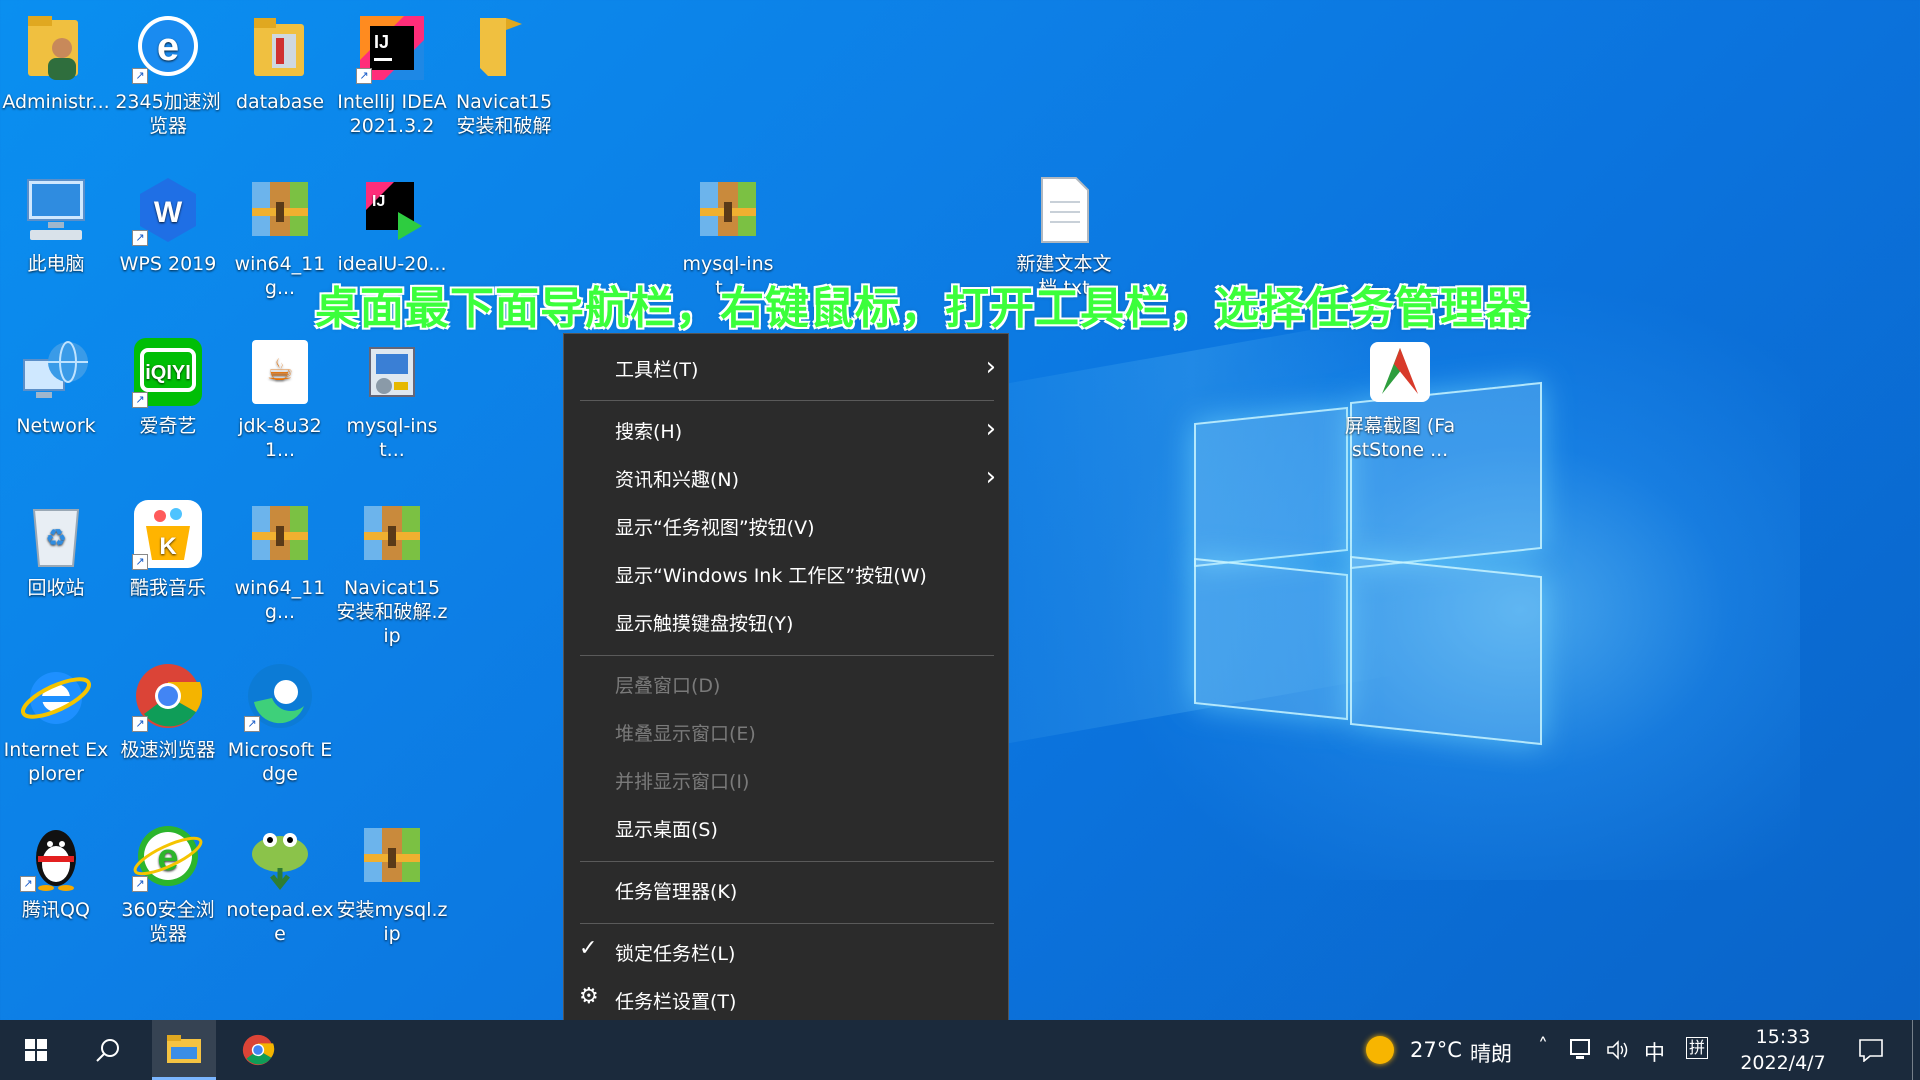  Describe the element at coordinates (1783, 1050) in the screenshot. I see `clock: 15:33 2022/4/7` at that location.